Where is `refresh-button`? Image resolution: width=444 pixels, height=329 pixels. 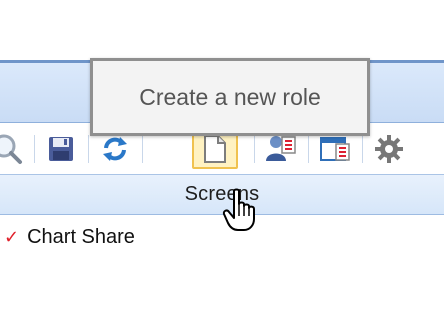
refresh-button is located at coordinates (115, 149).